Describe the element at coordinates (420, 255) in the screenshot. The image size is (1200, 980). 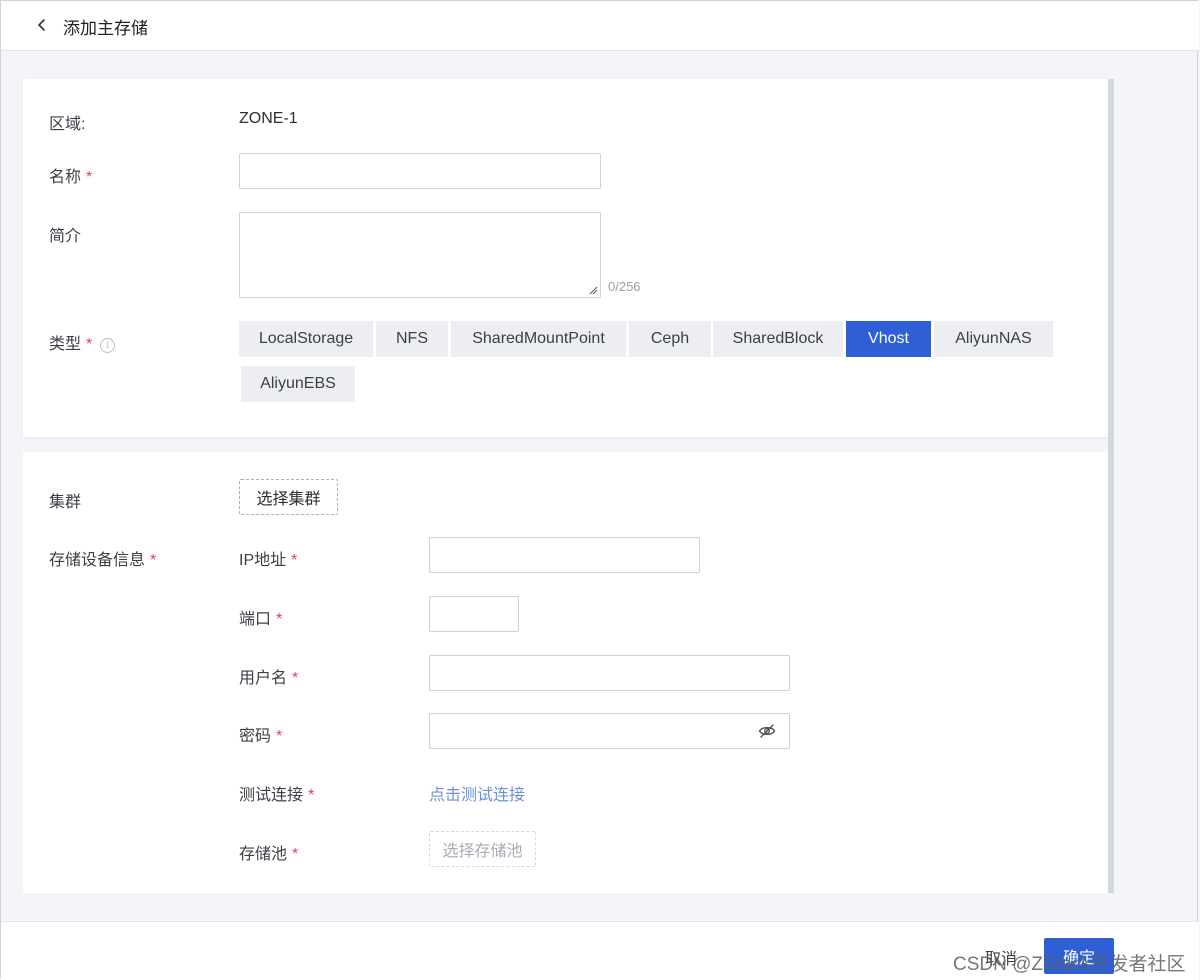
I see `description-textarea` at that location.